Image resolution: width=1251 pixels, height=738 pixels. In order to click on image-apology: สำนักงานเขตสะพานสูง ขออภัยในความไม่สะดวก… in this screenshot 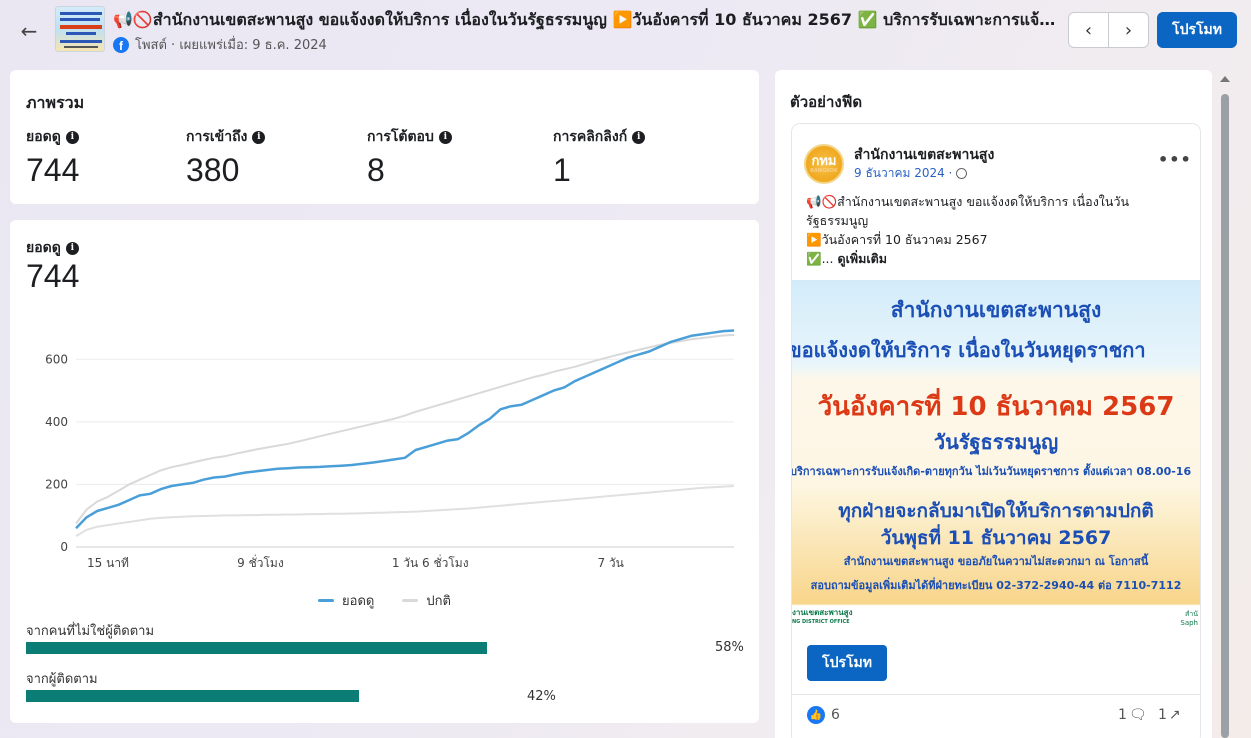, I will do `click(996, 561)`.